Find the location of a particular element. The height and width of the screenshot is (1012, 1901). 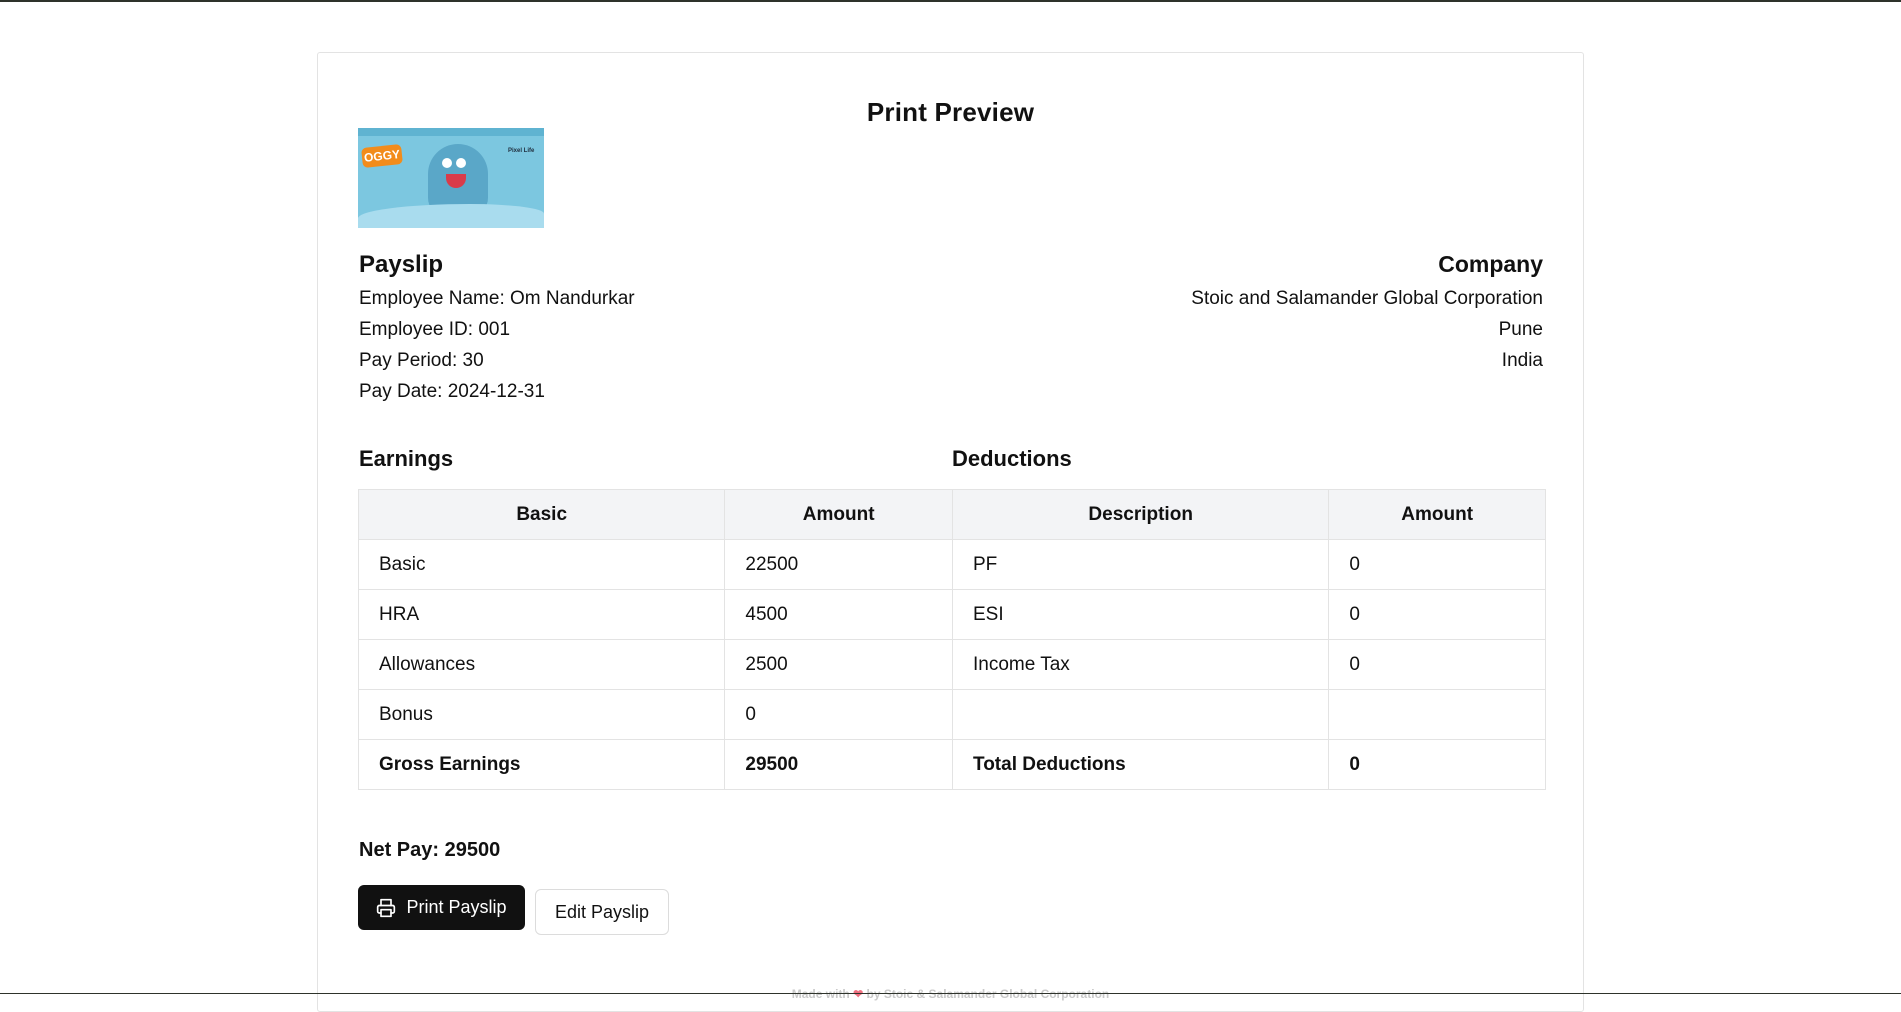

pay-date: Pay Date: 2024-12-31 is located at coordinates (452, 391).